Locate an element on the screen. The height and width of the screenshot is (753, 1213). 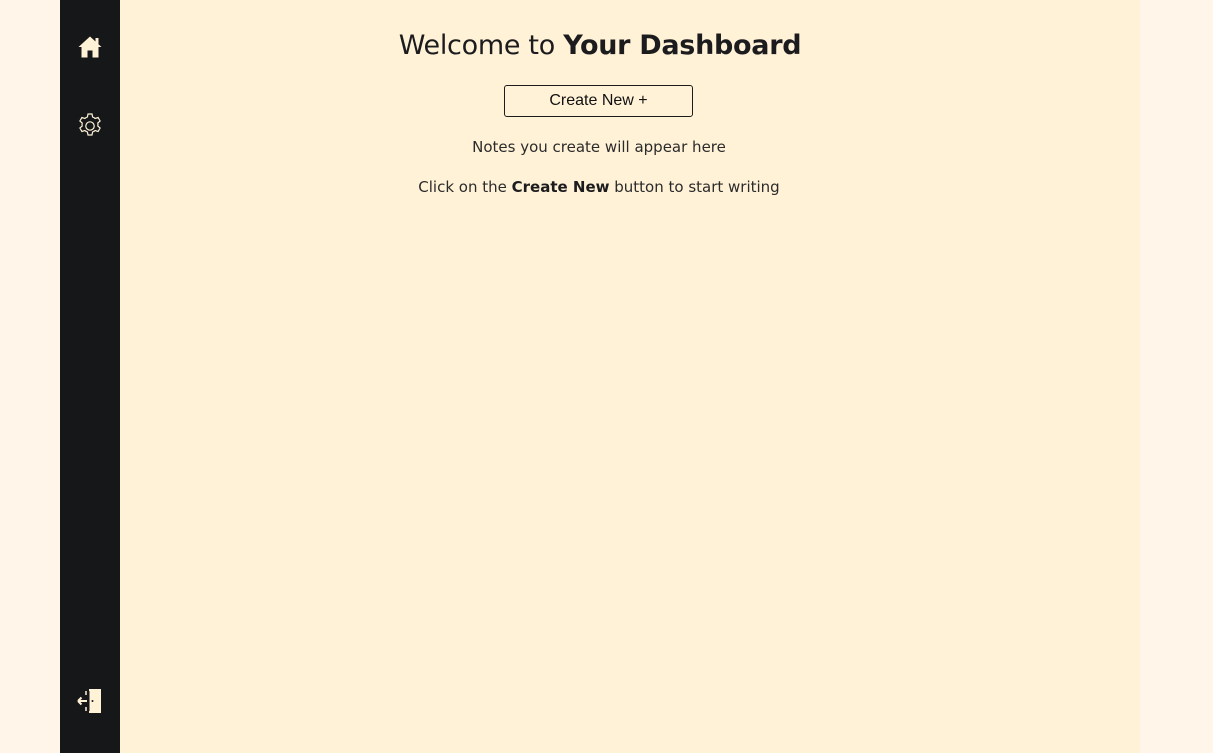
sidebar-item-home is located at coordinates (90, 47).